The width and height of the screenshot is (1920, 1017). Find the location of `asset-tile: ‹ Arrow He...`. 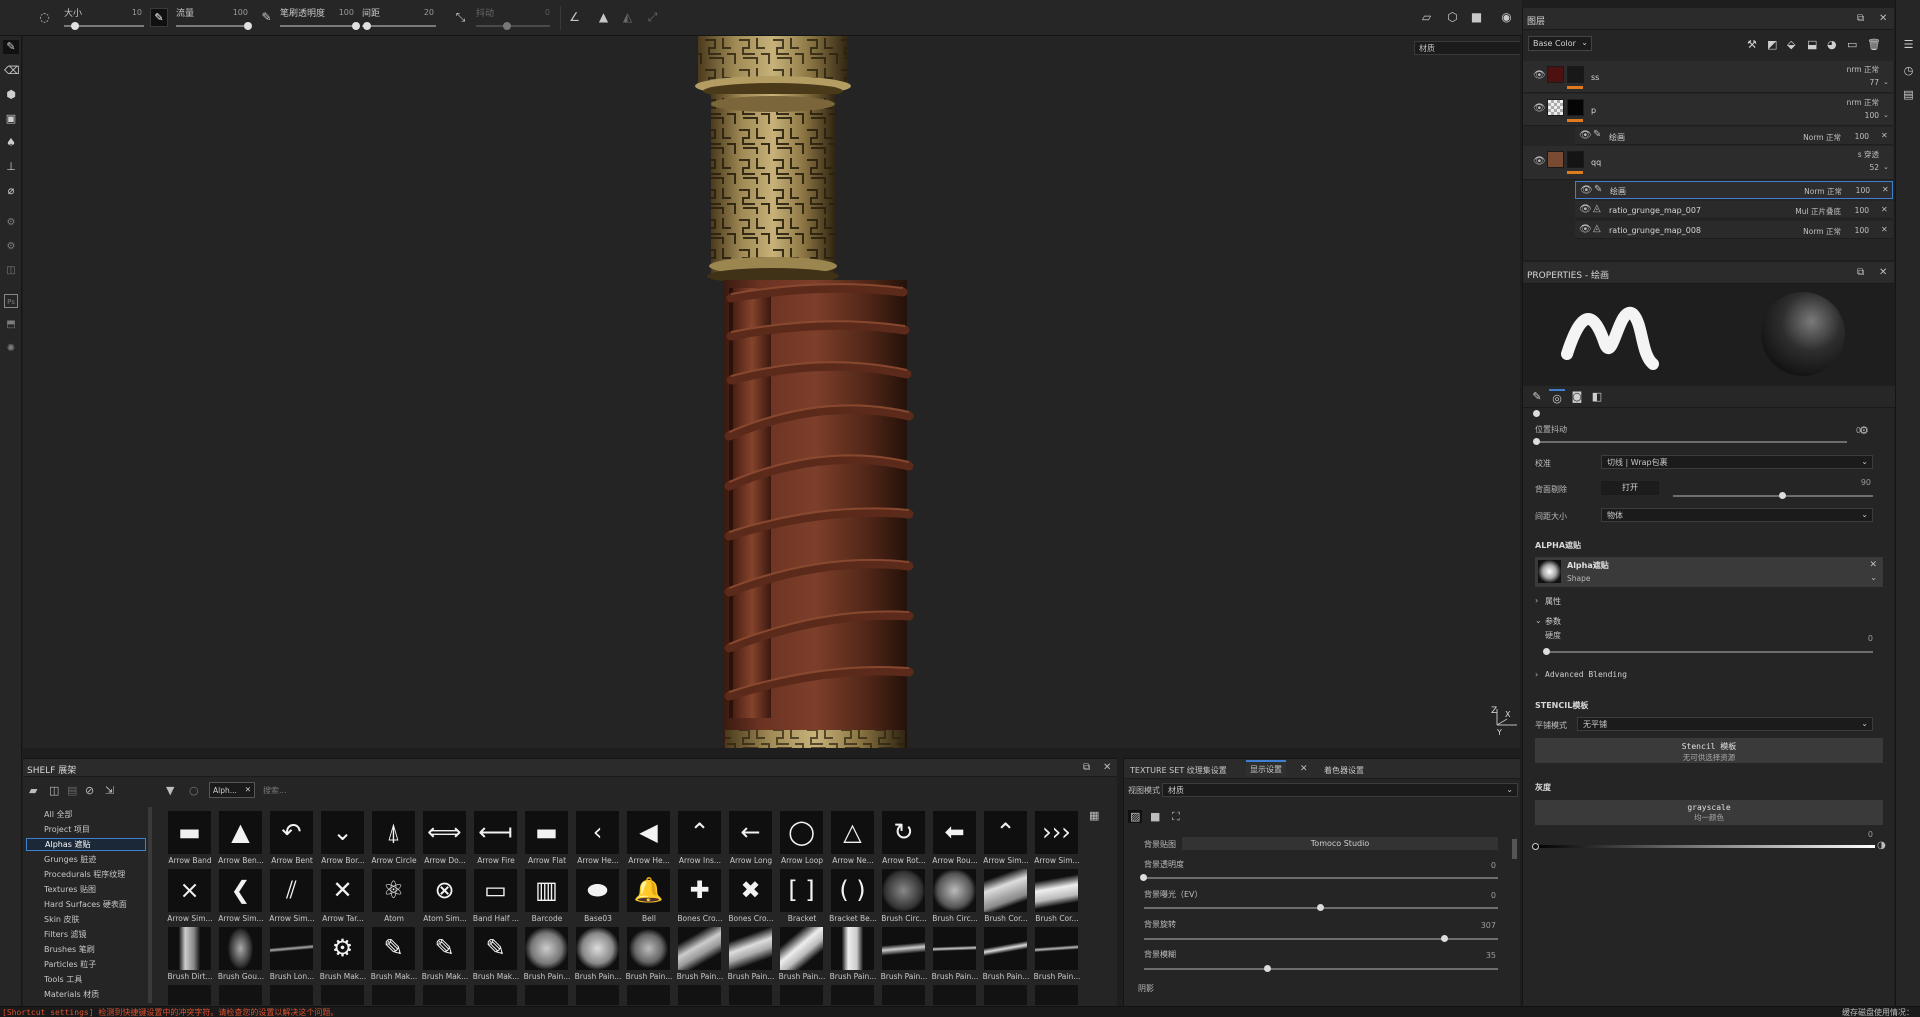

asset-tile: ‹ Arrow He... is located at coordinates (597, 840).